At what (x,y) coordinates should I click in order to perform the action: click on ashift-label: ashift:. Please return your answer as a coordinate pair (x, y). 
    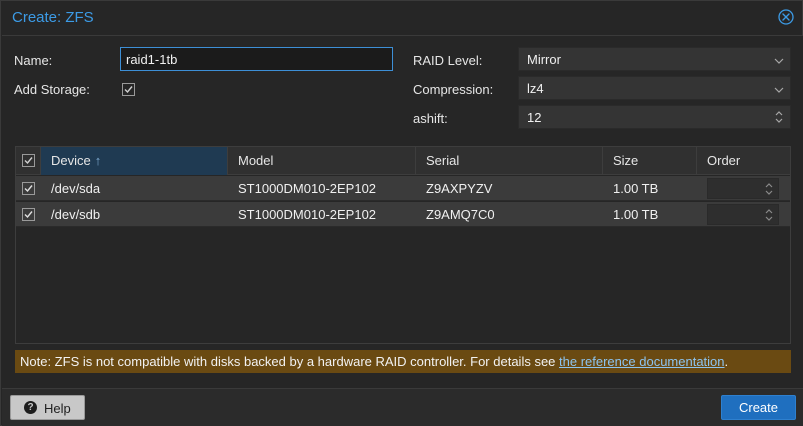
    Looking at the image, I should click on (430, 118).